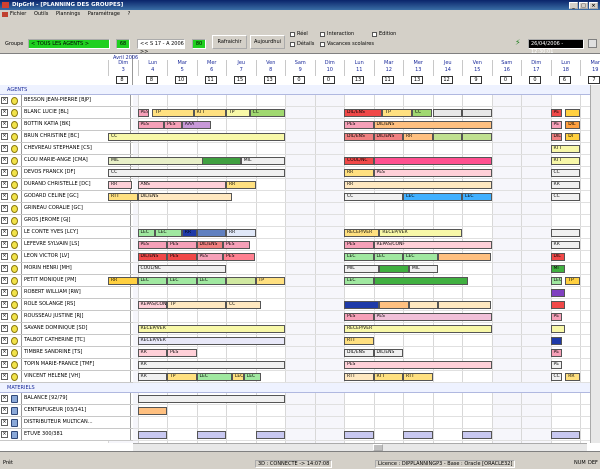 This screenshot has height=469, width=600. What do you see at coordinates (374, 34) in the screenshot?
I see `edition-checkbox` at bounding box center [374, 34].